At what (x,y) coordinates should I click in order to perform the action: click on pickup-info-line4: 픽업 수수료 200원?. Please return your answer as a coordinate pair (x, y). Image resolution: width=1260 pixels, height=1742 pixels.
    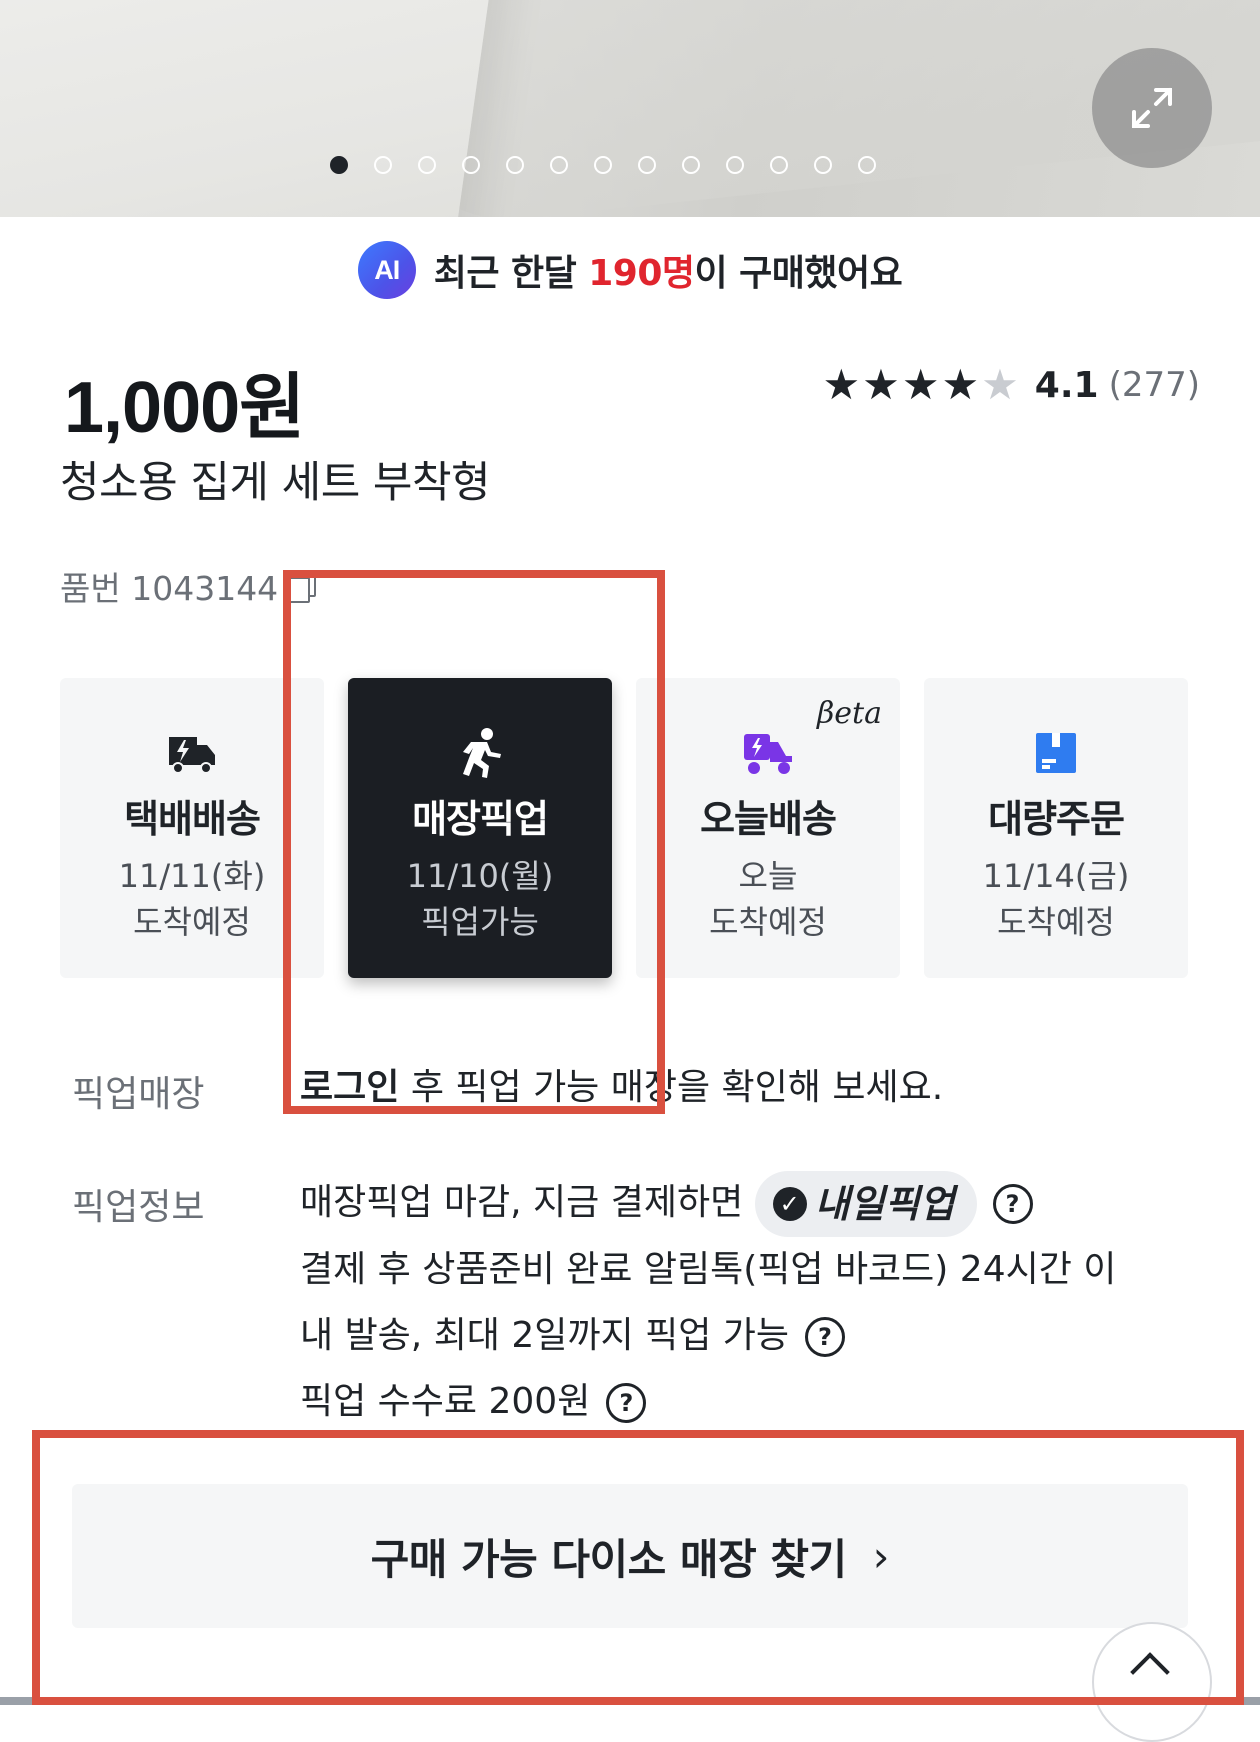
    Looking at the image, I should click on (708, 1402).